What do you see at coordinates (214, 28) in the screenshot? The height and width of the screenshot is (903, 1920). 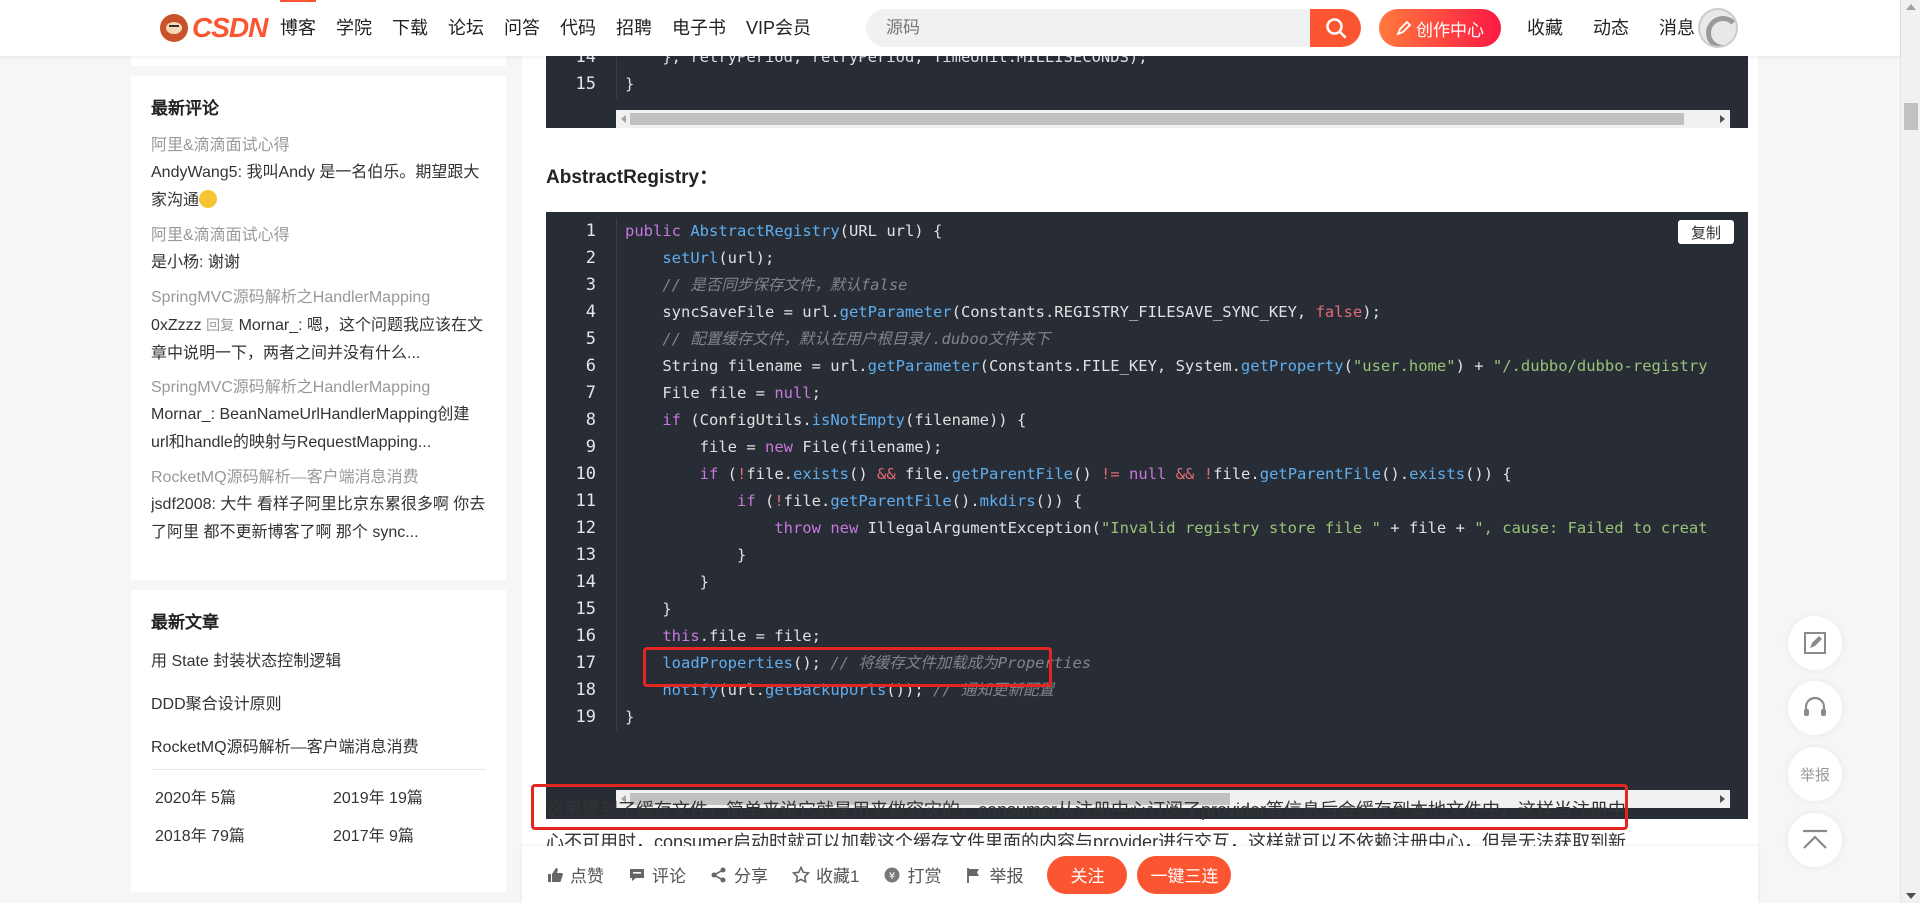 I see `csdn-logo: CSDN` at bounding box center [214, 28].